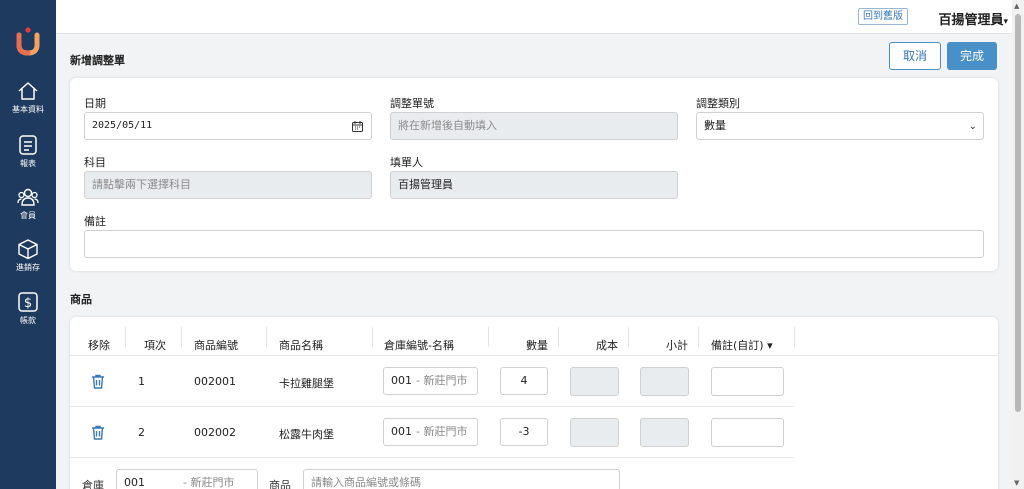 The height and width of the screenshot is (489, 1024). I want to click on column-header-custom-note: 備註(自訂) ▾, so click(742, 345).